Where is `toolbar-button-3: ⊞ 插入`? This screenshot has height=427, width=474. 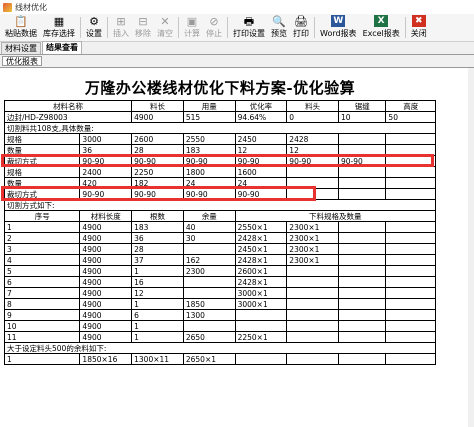 toolbar-button-3: ⊞ 插入 is located at coordinates (121, 27).